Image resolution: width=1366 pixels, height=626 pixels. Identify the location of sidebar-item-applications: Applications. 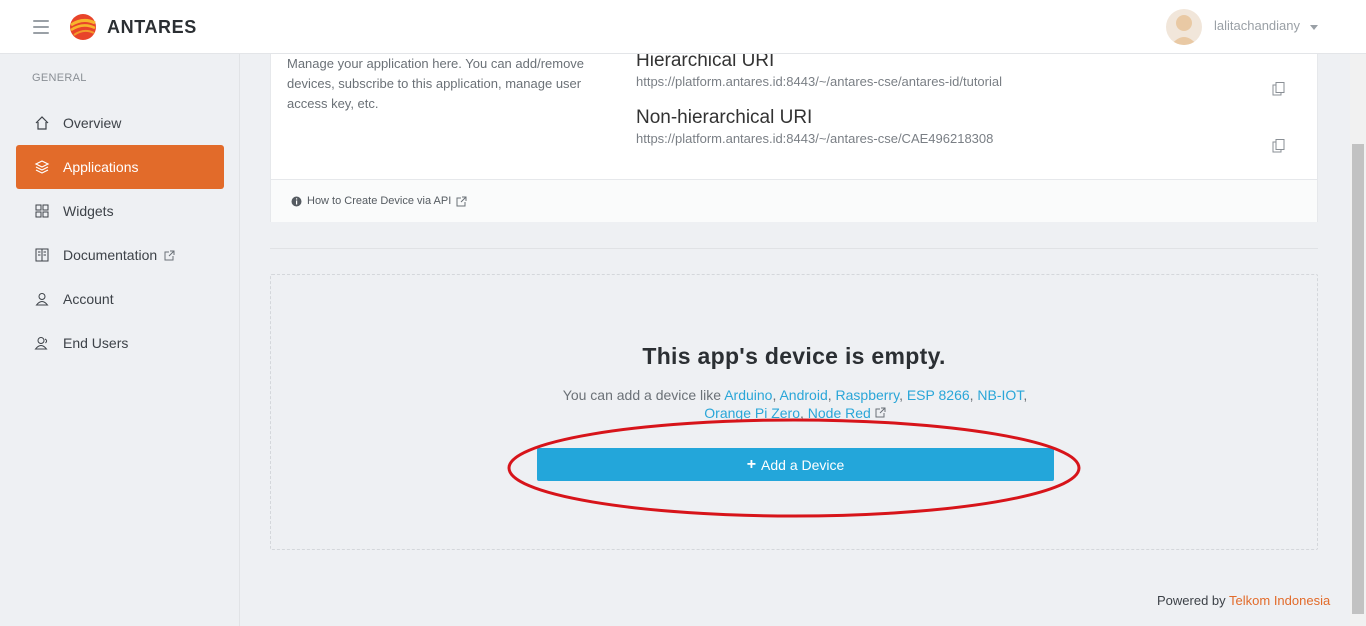
(120, 167).